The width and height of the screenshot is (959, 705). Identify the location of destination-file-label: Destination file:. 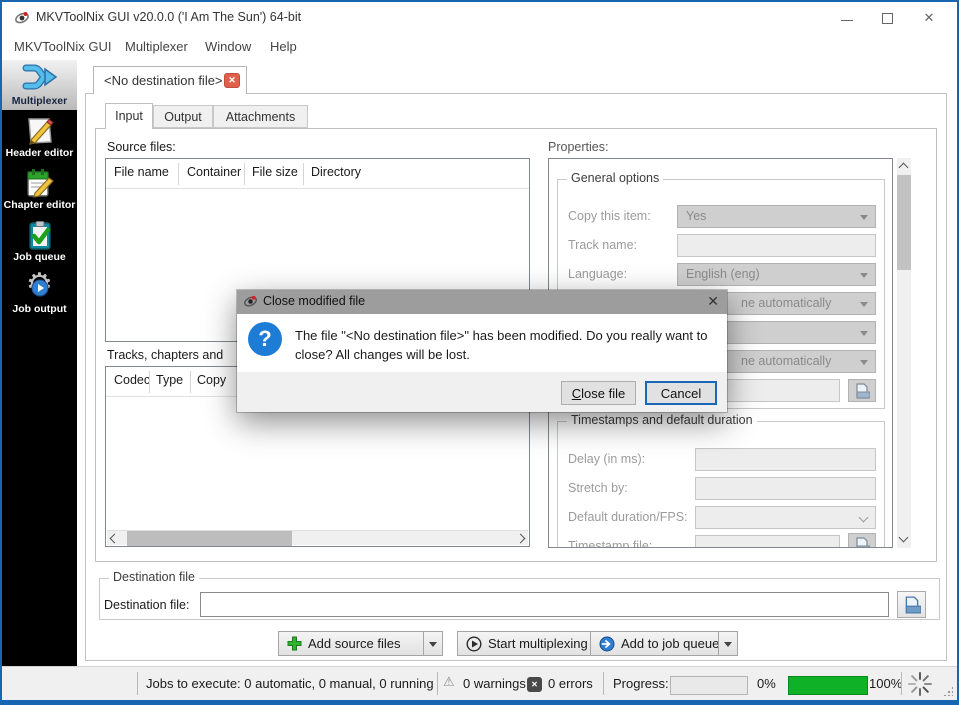
(147, 605).